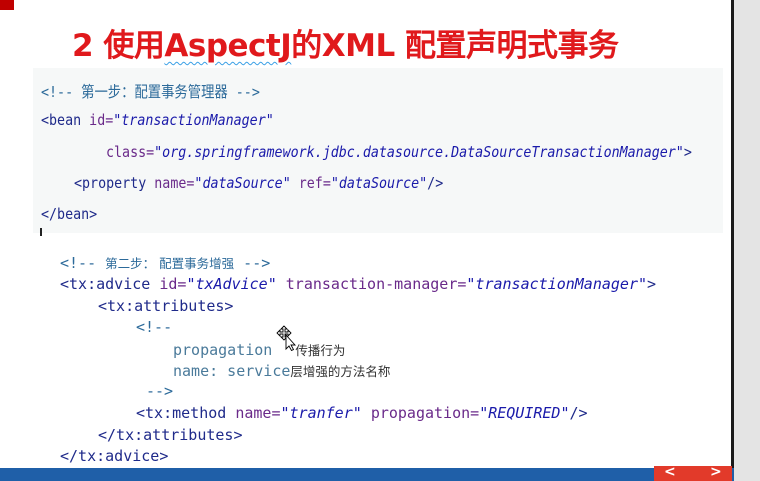 This screenshot has width=760, height=481. I want to click on propagation-key: propagation, so click(223, 350).